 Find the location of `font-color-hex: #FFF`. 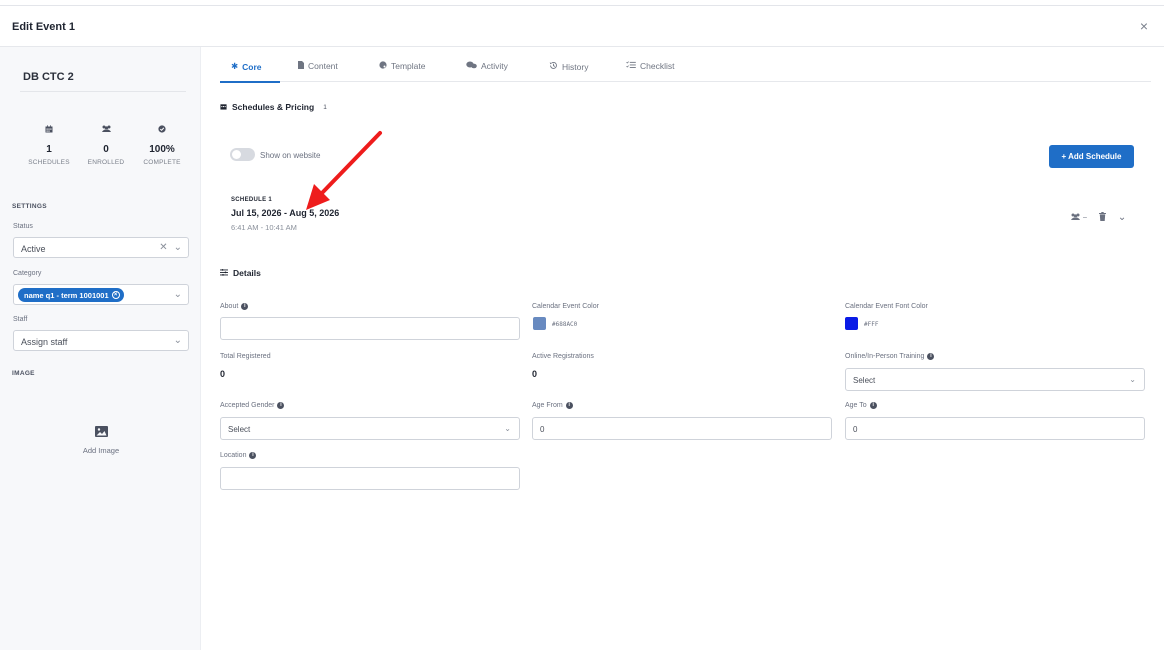

font-color-hex: #FFF is located at coordinates (871, 324).